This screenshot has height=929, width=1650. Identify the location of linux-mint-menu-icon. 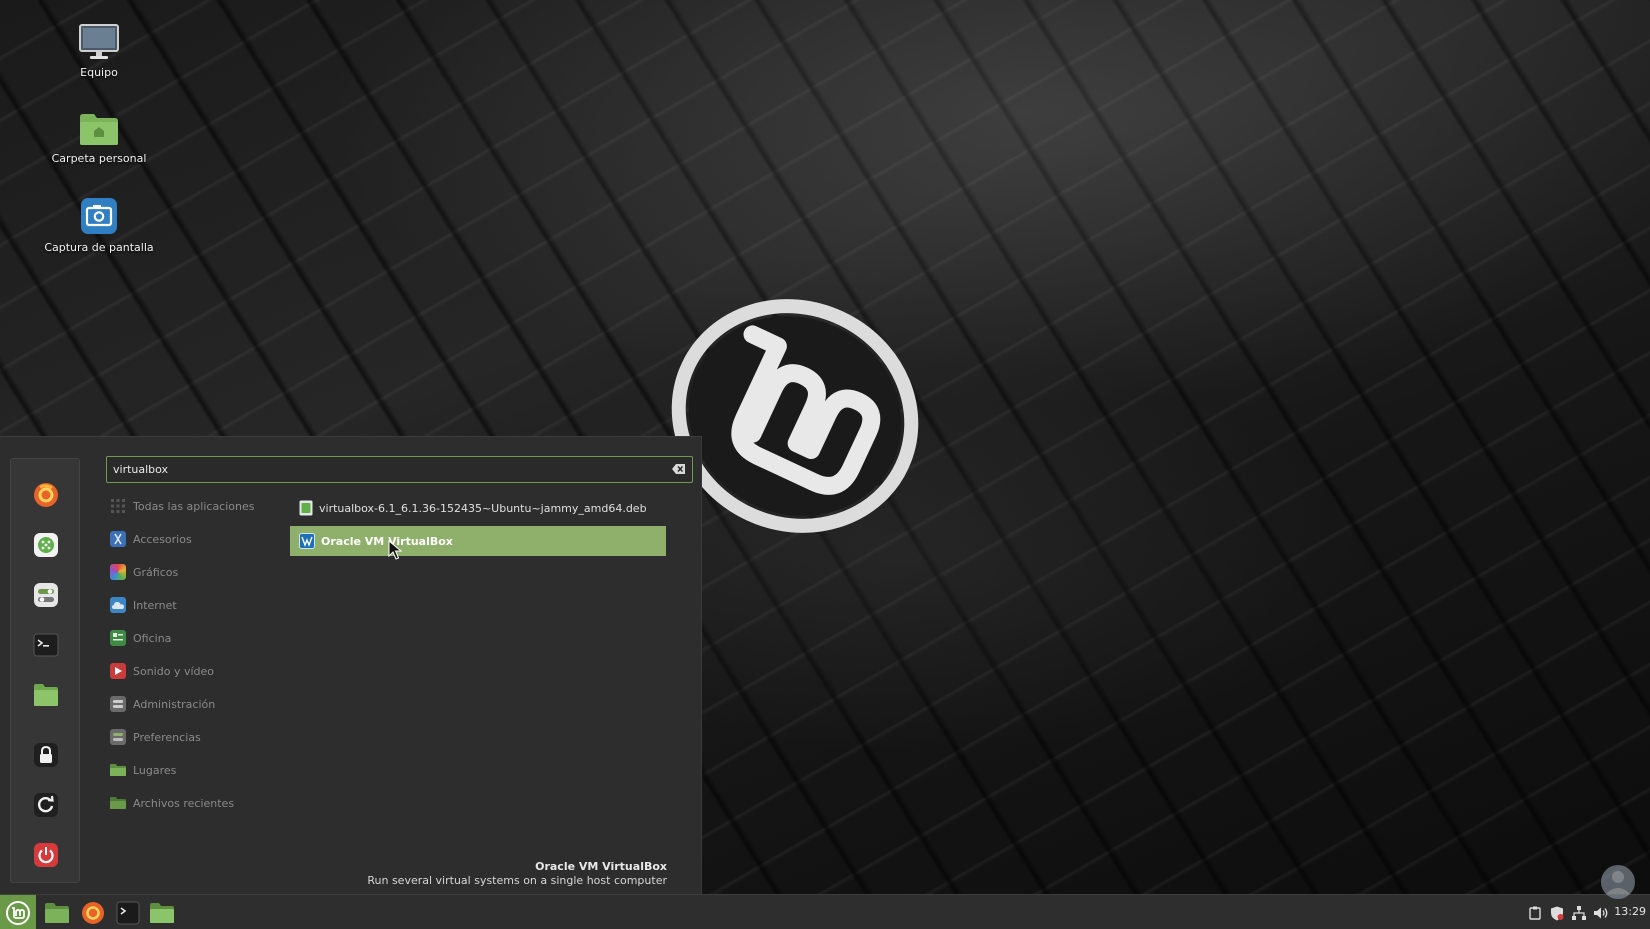
(18, 912).